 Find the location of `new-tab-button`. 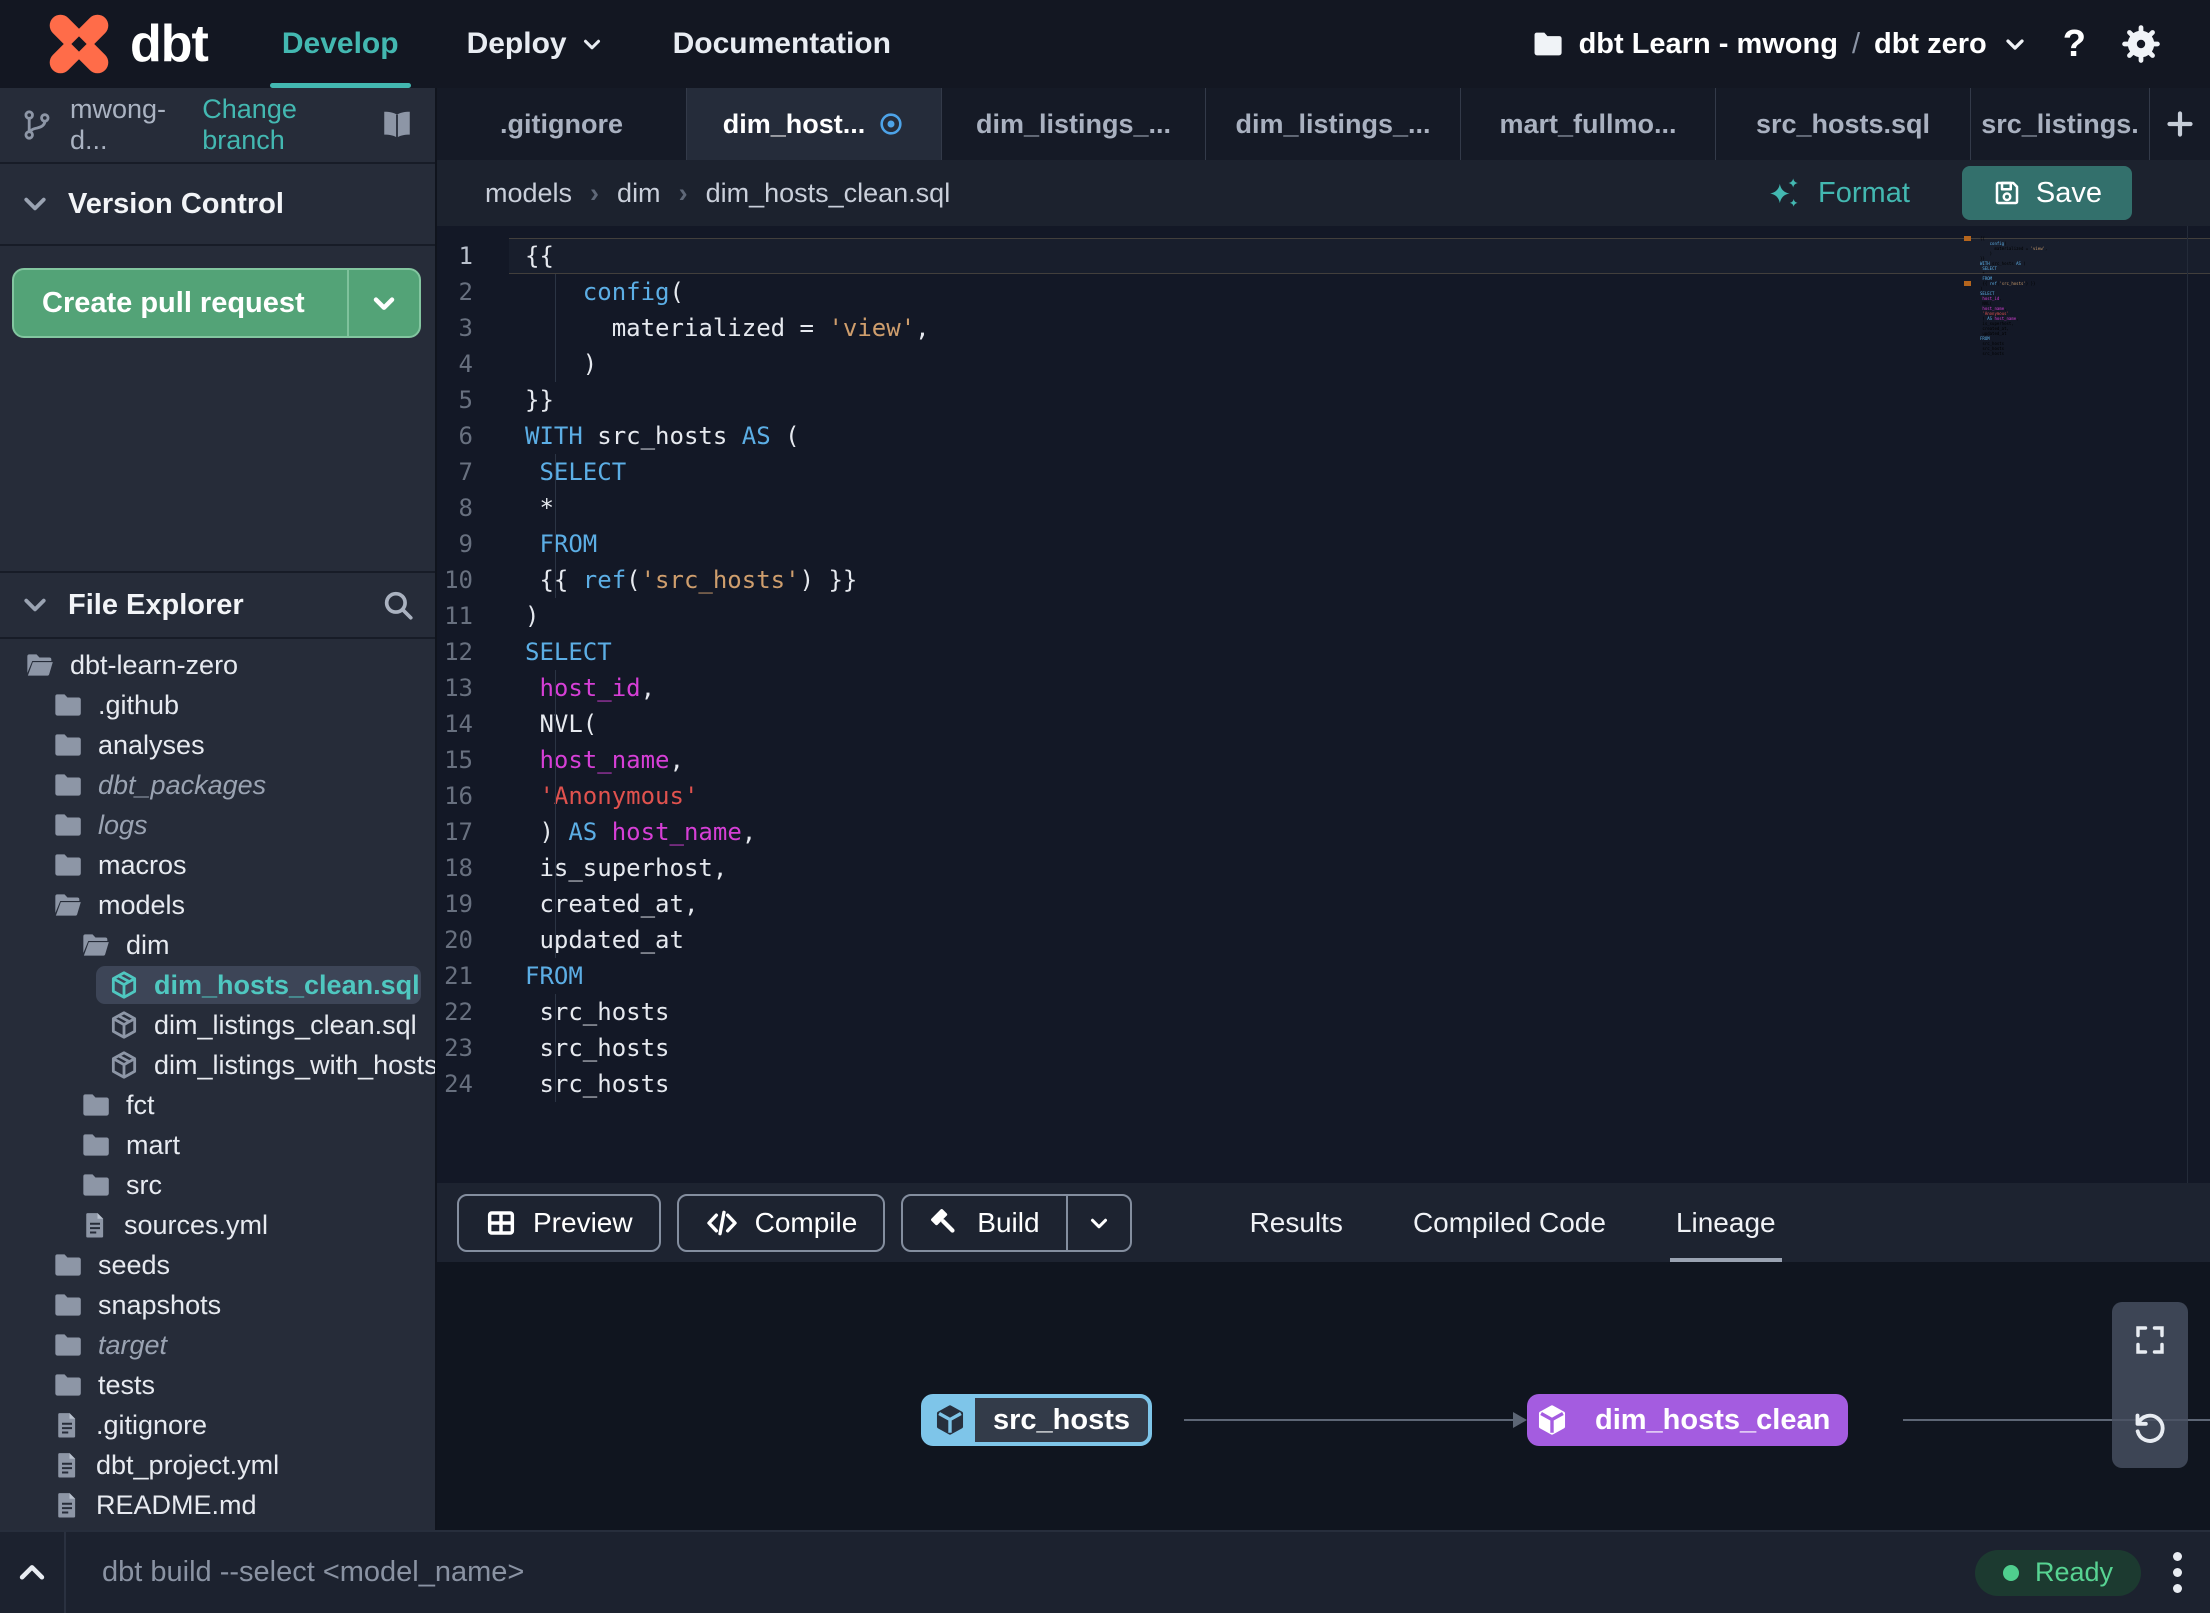

new-tab-button is located at coordinates (2180, 124).